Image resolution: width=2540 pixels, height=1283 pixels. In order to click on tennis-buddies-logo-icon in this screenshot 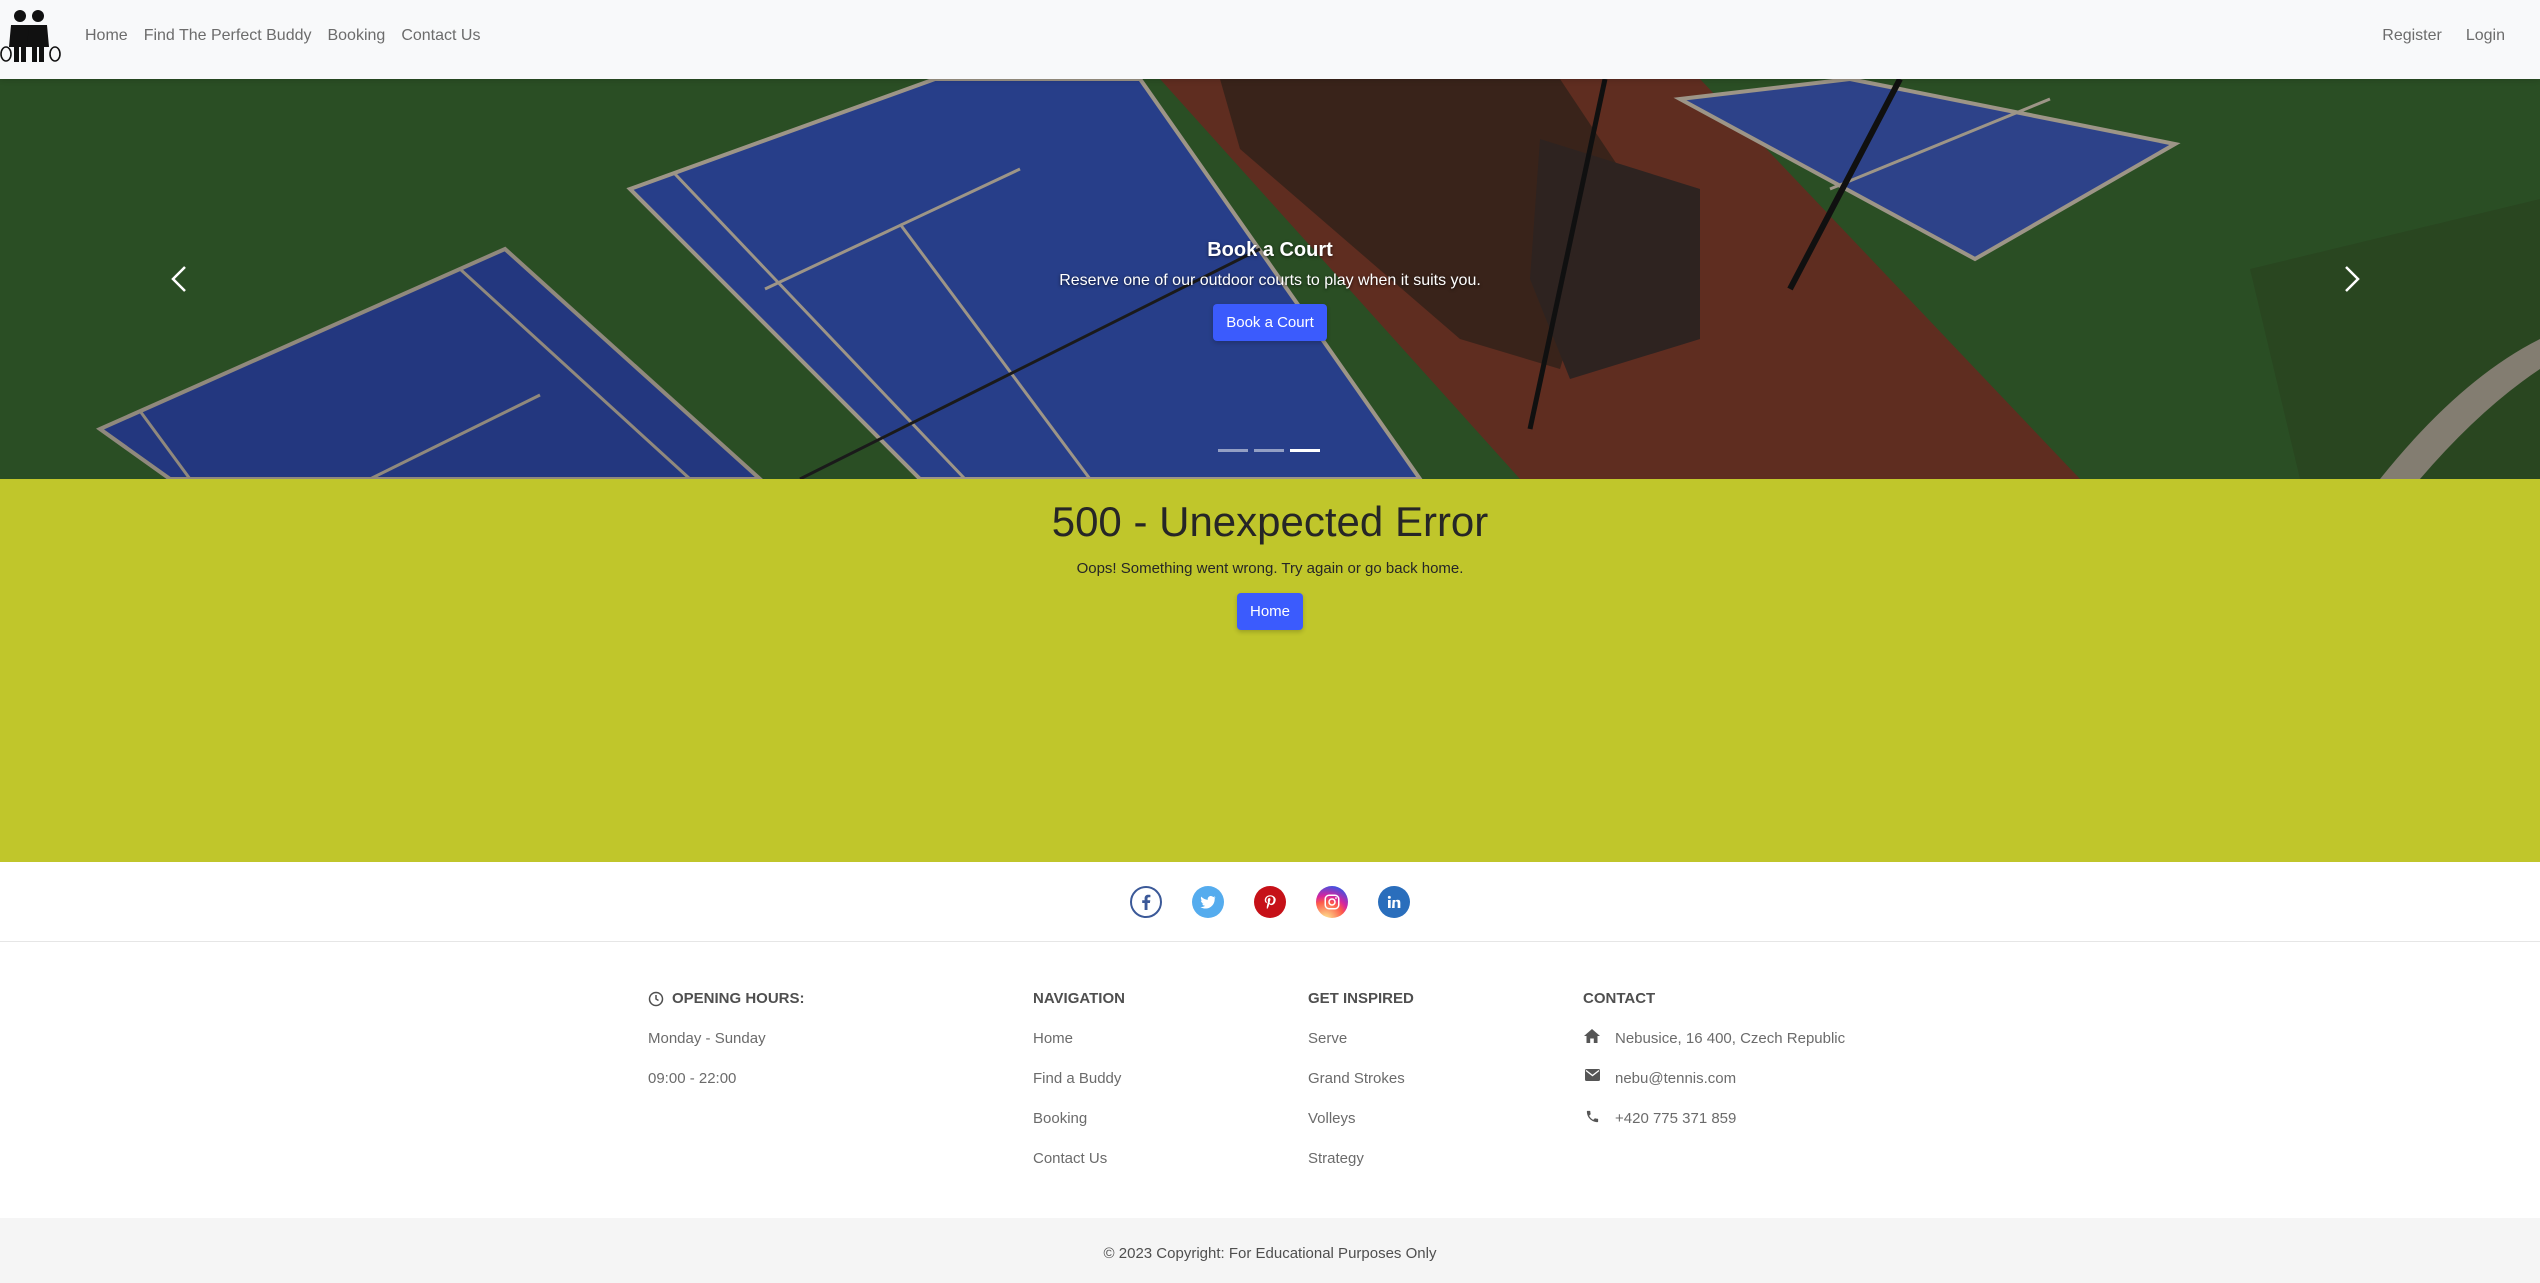, I will do `click(30, 36)`.